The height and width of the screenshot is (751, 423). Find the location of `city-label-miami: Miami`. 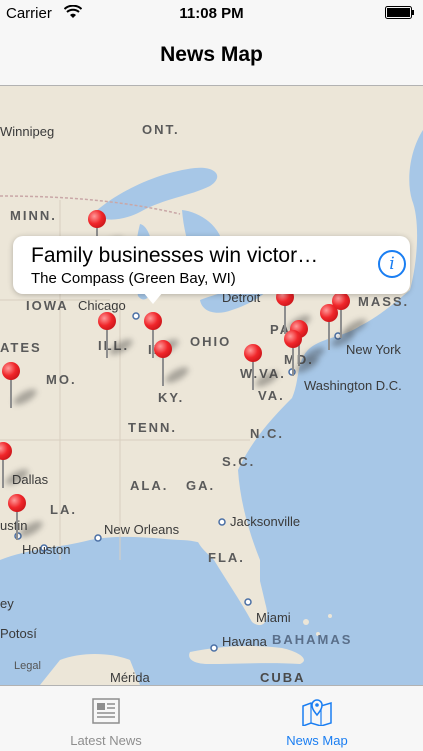

city-label-miami: Miami is located at coordinates (273, 617).